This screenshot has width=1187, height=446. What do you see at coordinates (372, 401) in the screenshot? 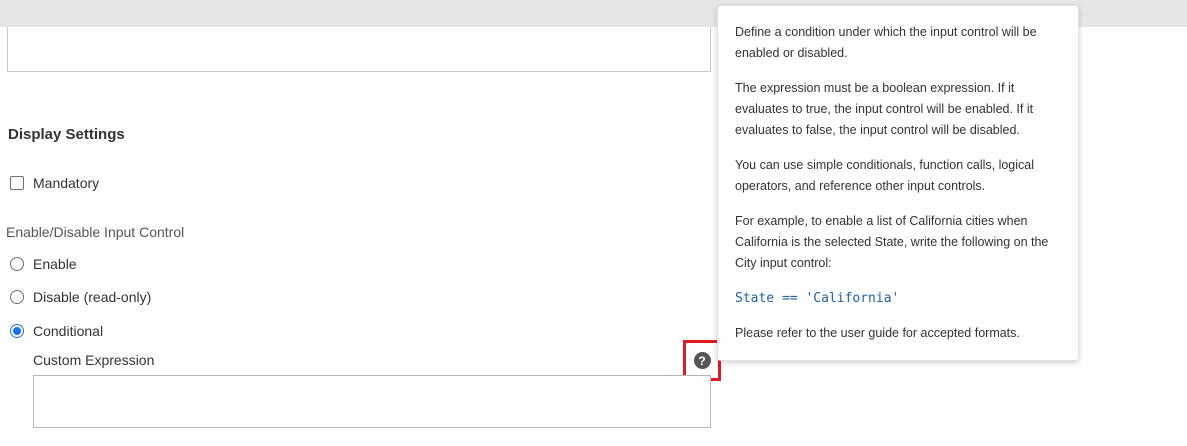
I see `custom-expression-input` at bounding box center [372, 401].